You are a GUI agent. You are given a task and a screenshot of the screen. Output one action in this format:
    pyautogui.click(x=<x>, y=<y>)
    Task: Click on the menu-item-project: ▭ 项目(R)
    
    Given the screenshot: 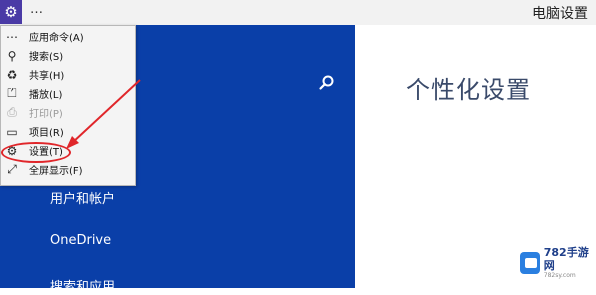 What is the action you would take?
    pyautogui.click(x=68, y=131)
    